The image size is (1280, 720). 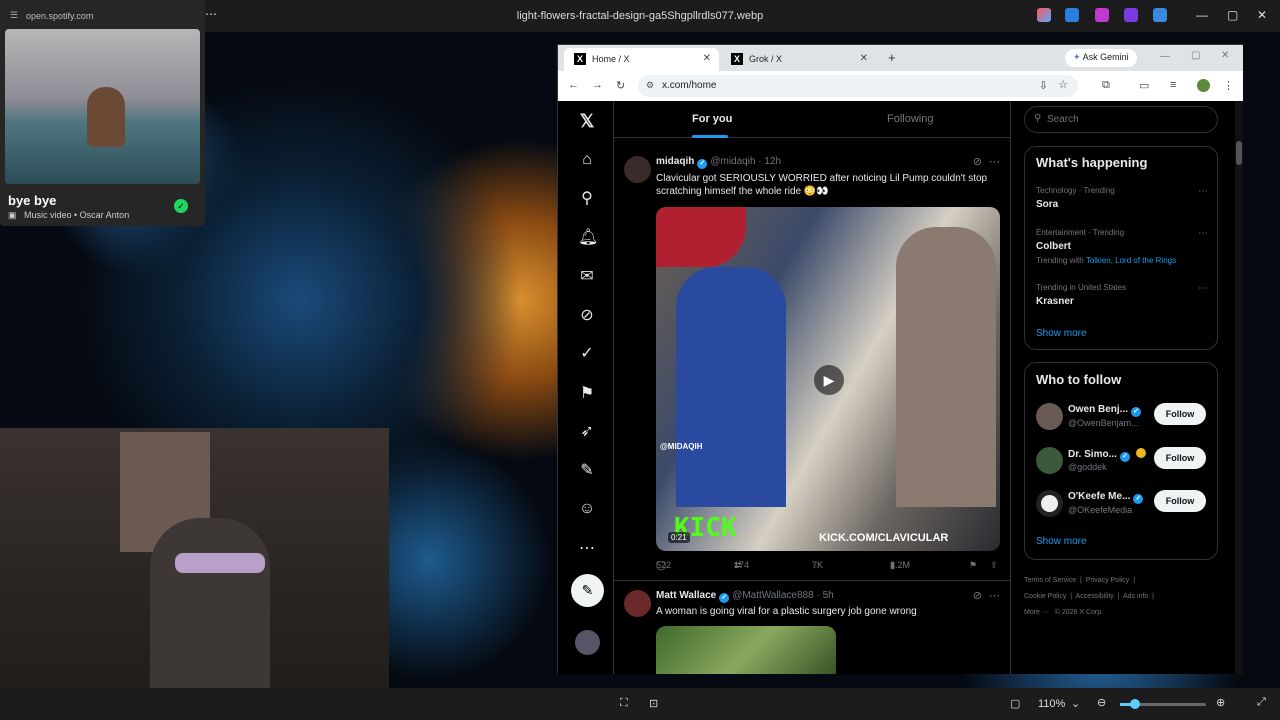 I want to click on back-icon: ←, so click(x=573, y=85).